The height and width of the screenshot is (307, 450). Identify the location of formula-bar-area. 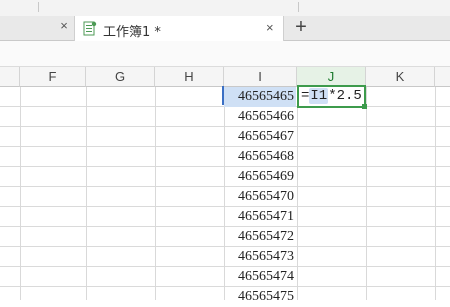
(225, 54).